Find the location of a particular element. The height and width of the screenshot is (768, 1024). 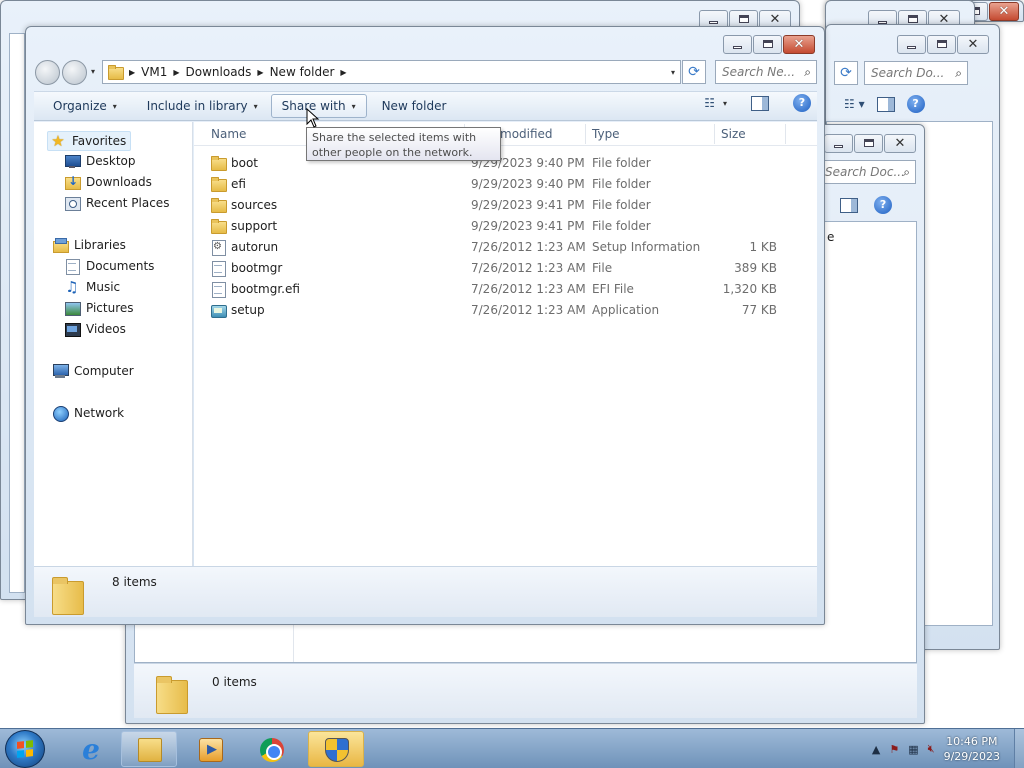

column-type: Type is located at coordinates (606, 134).